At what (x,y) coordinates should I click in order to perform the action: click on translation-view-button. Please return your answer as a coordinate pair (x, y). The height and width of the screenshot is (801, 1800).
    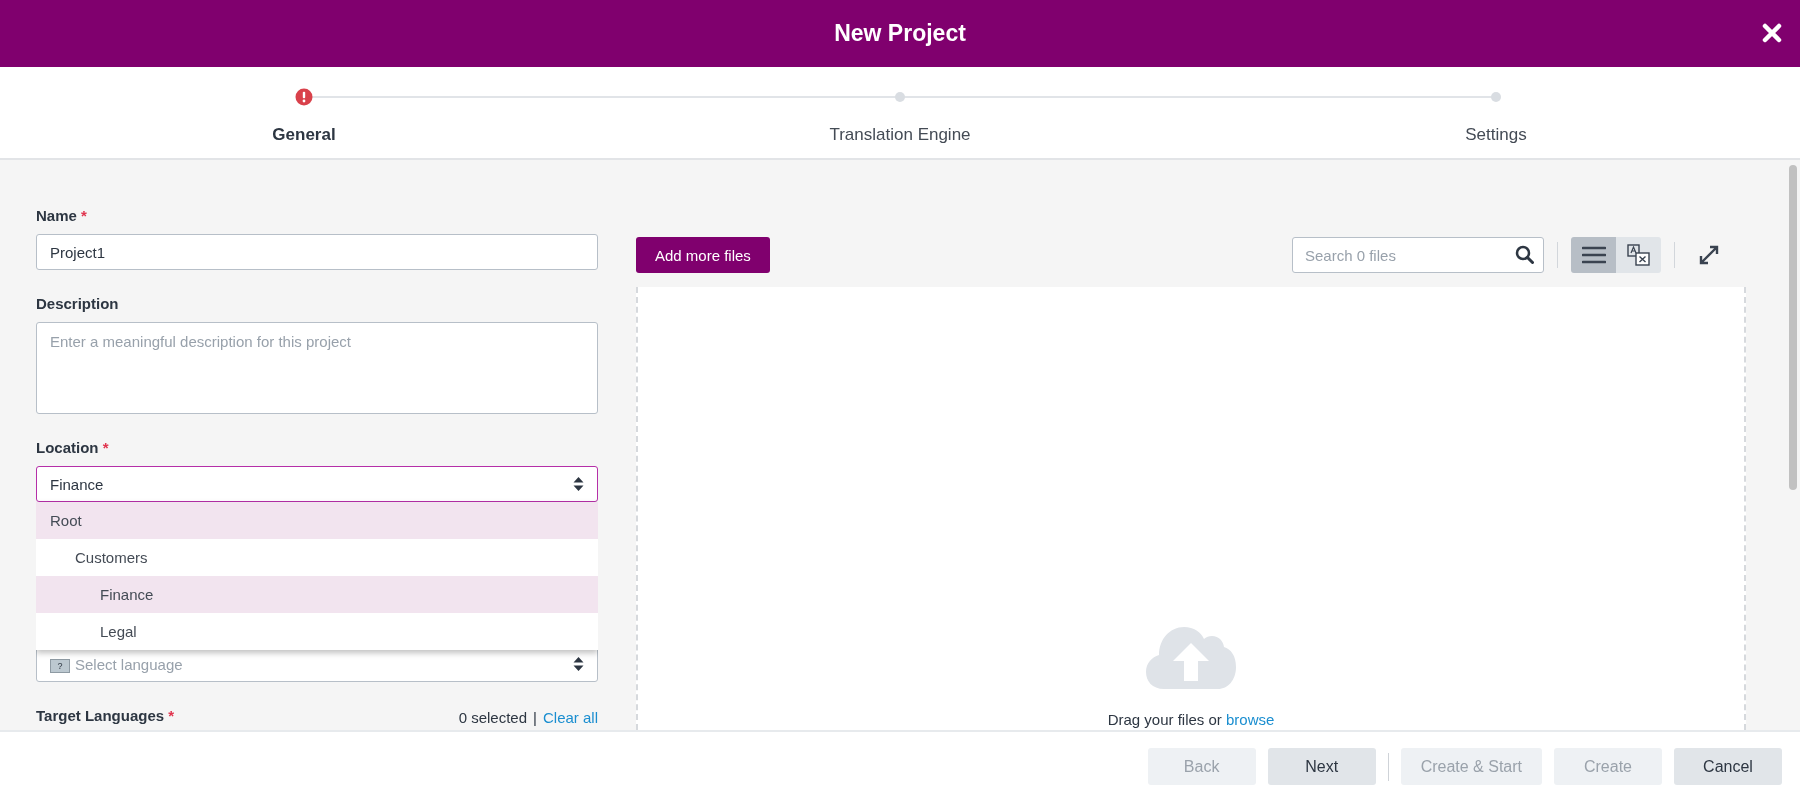
    Looking at the image, I should click on (1638, 255).